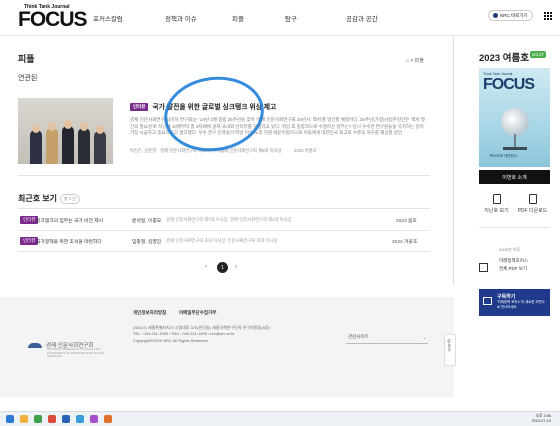 The height and width of the screenshot is (426, 560). What do you see at coordinates (509, 84) in the screenshot?
I see `cover-logo: FOCUS` at bounding box center [509, 84].